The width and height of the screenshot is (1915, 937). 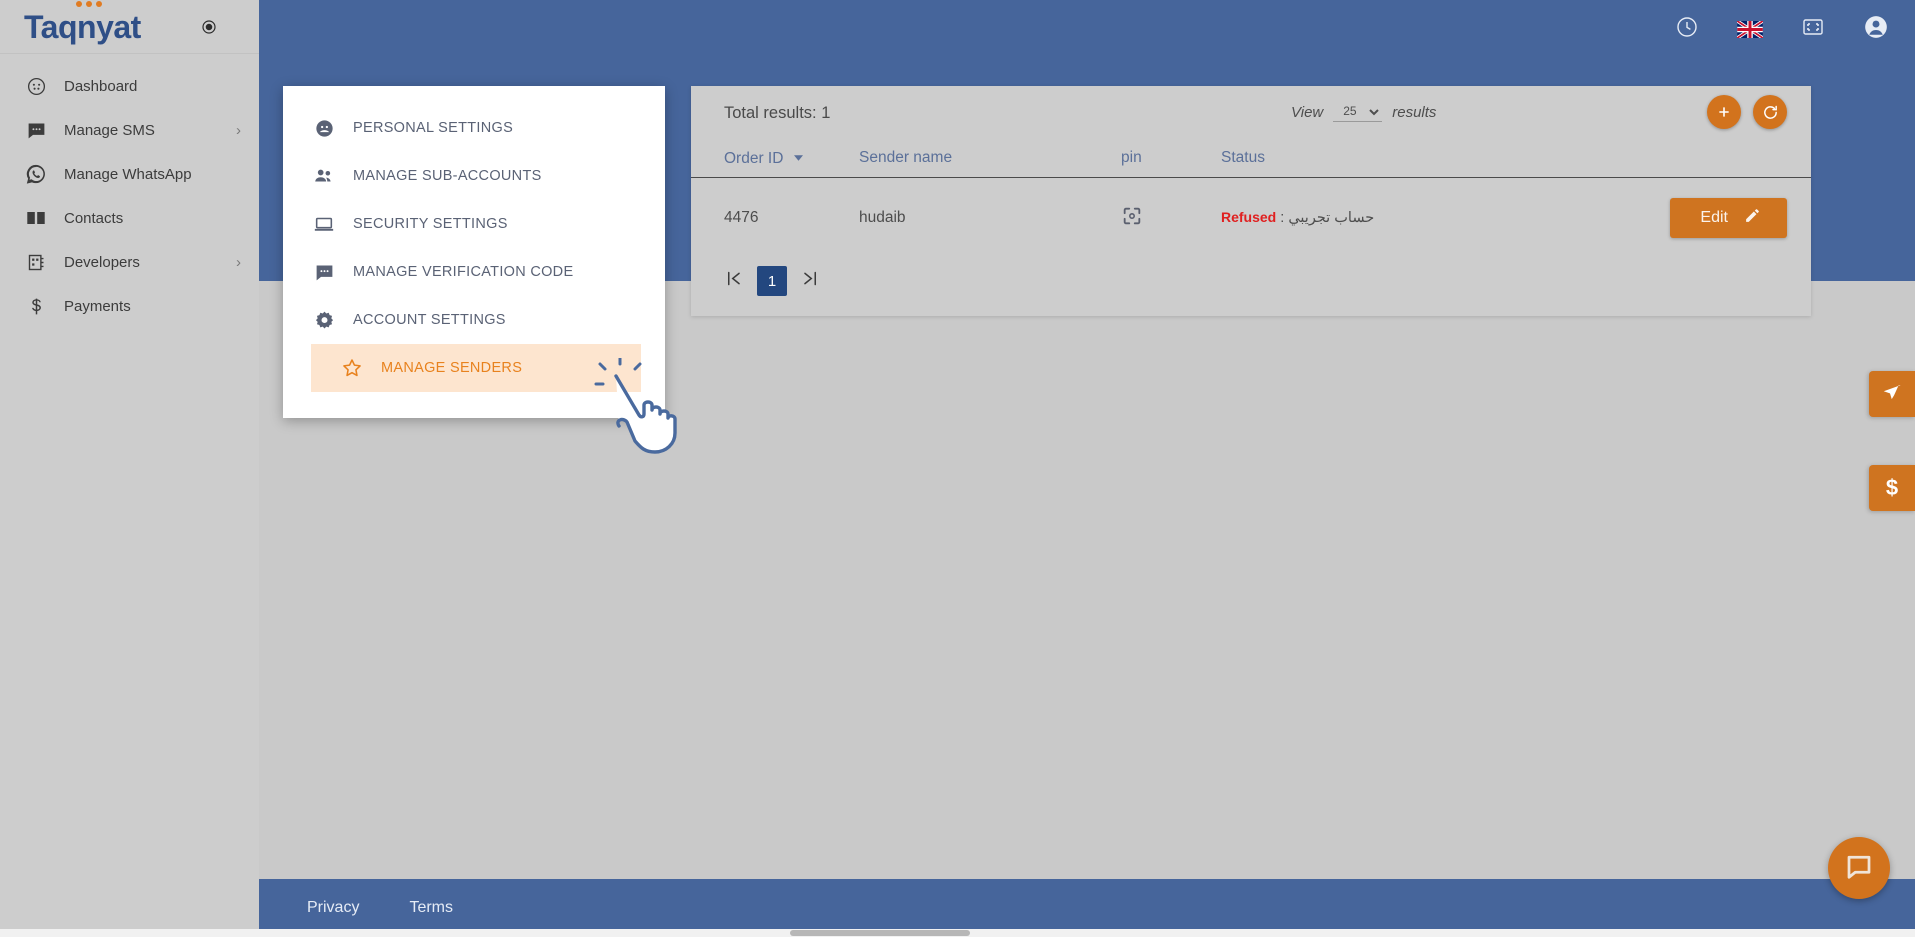 I want to click on last-page-icon, so click(x=810, y=281).